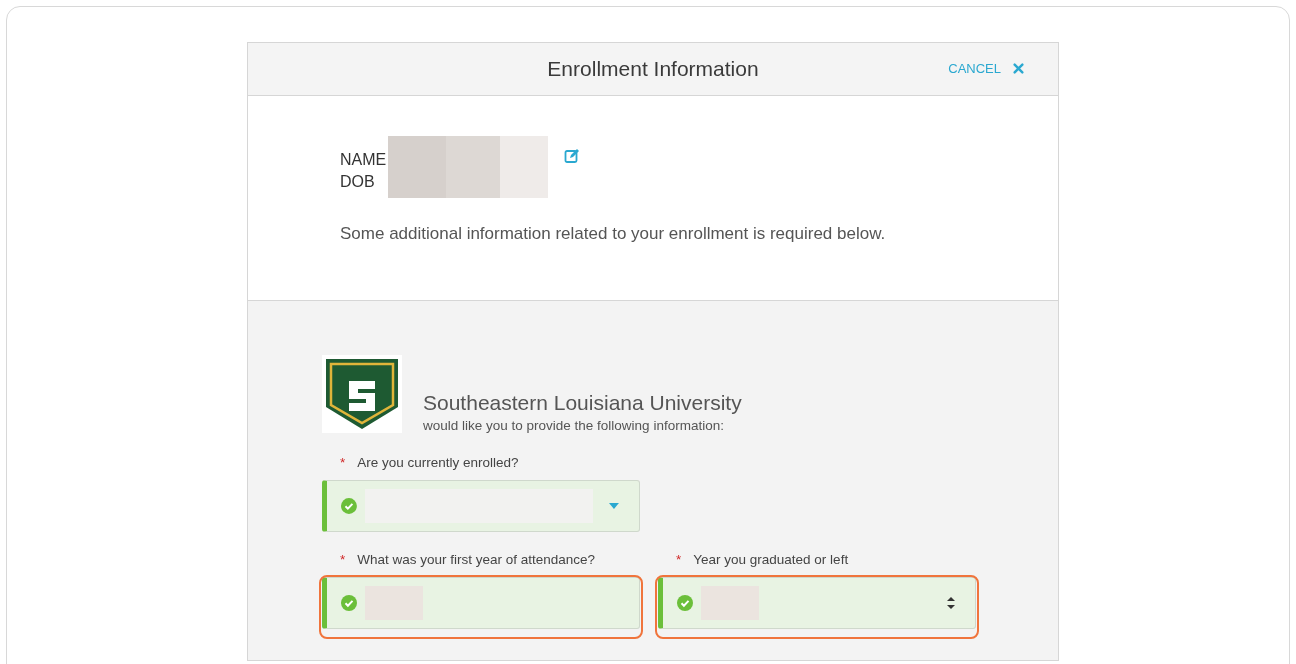 This screenshot has height=664, width=1296. What do you see at coordinates (614, 506) in the screenshot?
I see `caret-icon` at bounding box center [614, 506].